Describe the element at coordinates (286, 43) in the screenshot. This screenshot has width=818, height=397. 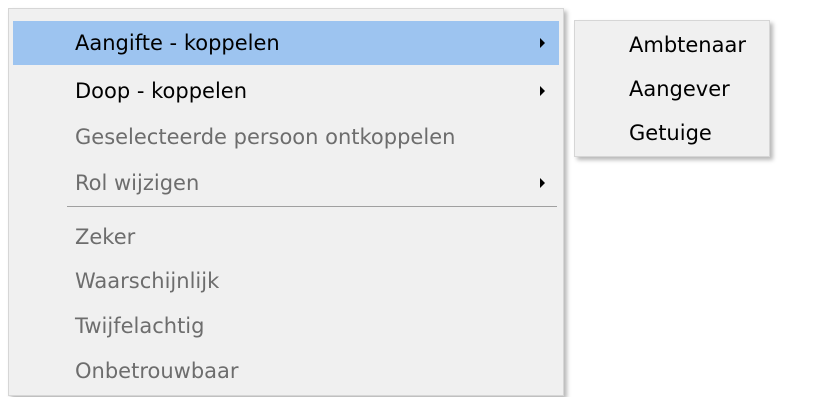
I see `menu-item-aangifte-koppelen: Aangifte - koppelen` at that location.